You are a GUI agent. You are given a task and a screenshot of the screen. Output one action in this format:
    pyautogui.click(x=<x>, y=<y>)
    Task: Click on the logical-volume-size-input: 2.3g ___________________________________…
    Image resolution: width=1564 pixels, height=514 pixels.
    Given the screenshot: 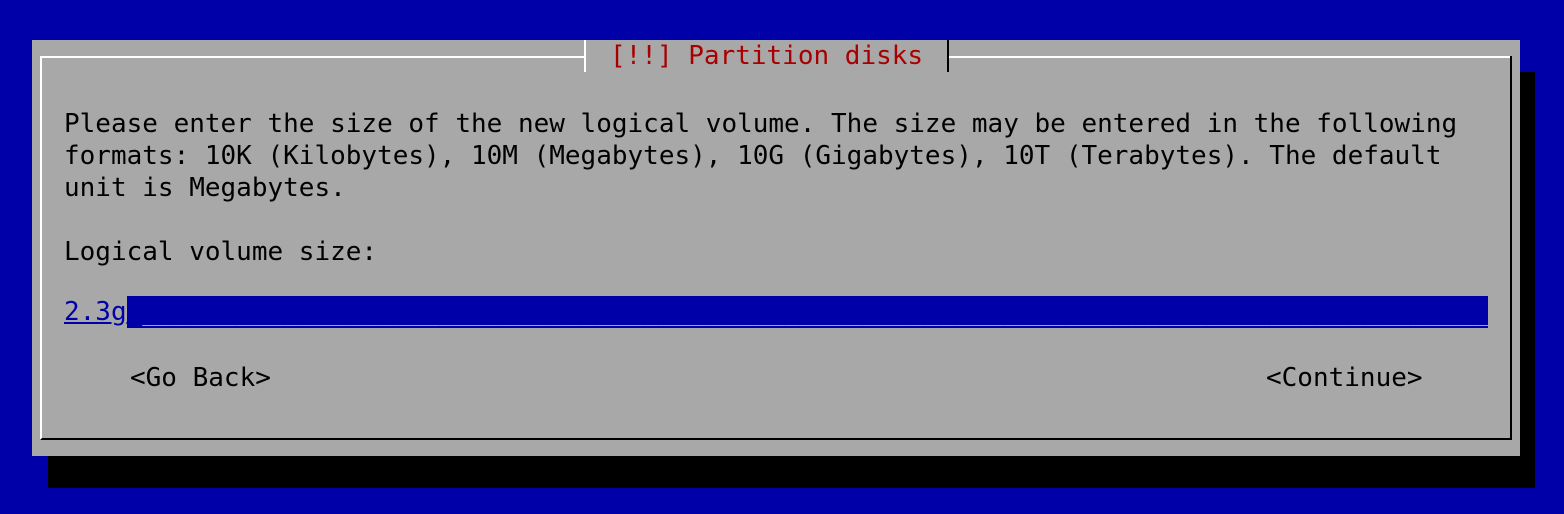 What is the action you would take?
    pyautogui.click(x=776, y=312)
    